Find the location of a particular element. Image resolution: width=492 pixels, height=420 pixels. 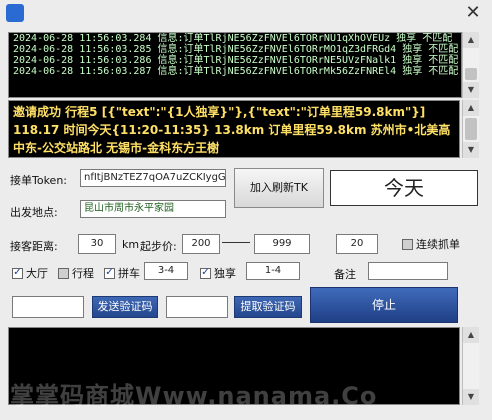

remark-label: 备注 is located at coordinates (345, 274).